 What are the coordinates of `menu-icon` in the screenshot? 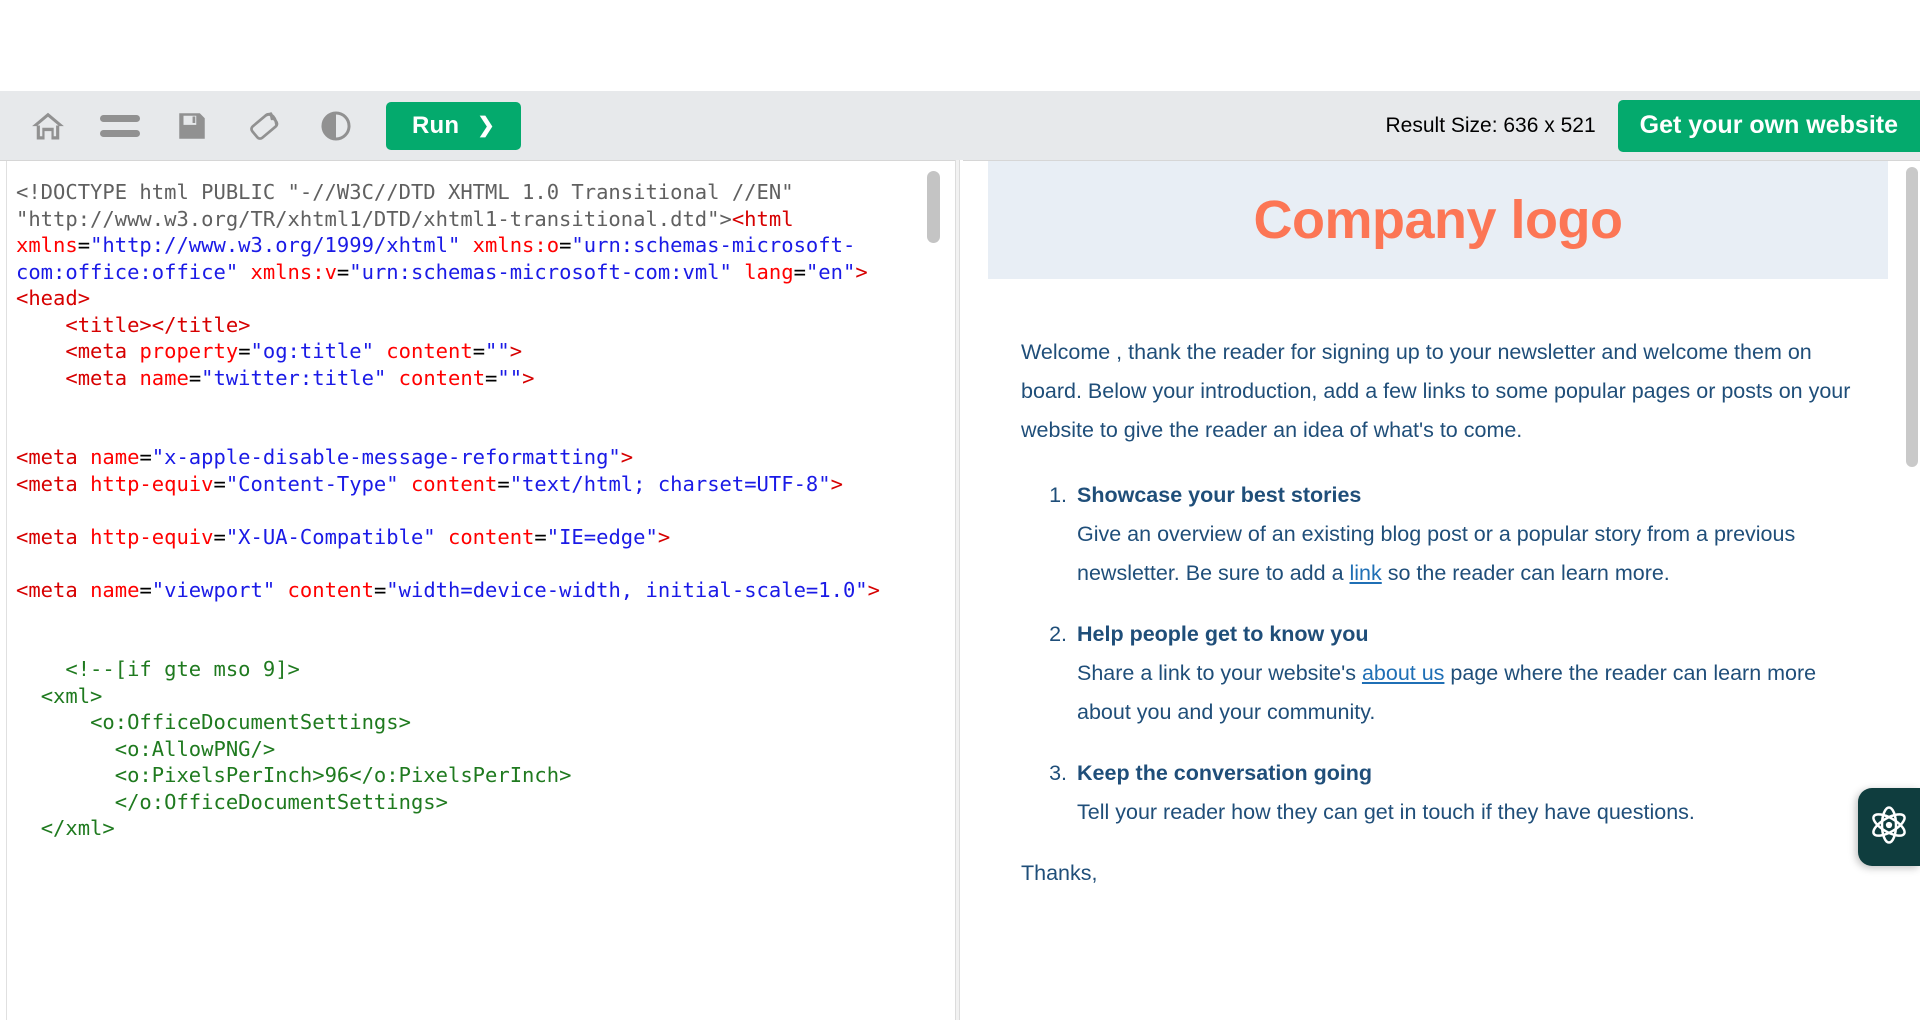 It's located at (120, 126).